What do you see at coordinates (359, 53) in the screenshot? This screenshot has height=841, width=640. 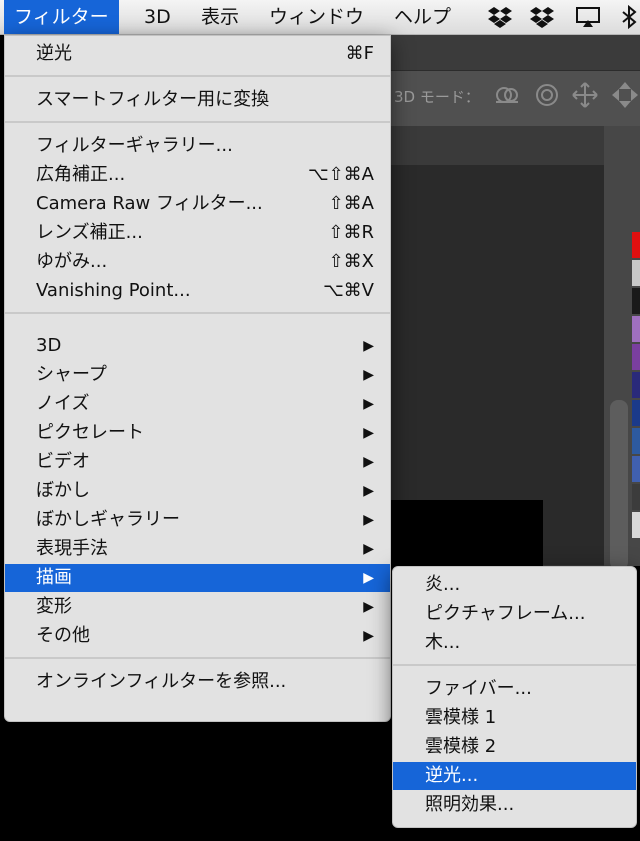 I see `menu-item-shortcut: ⌘F` at bounding box center [359, 53].